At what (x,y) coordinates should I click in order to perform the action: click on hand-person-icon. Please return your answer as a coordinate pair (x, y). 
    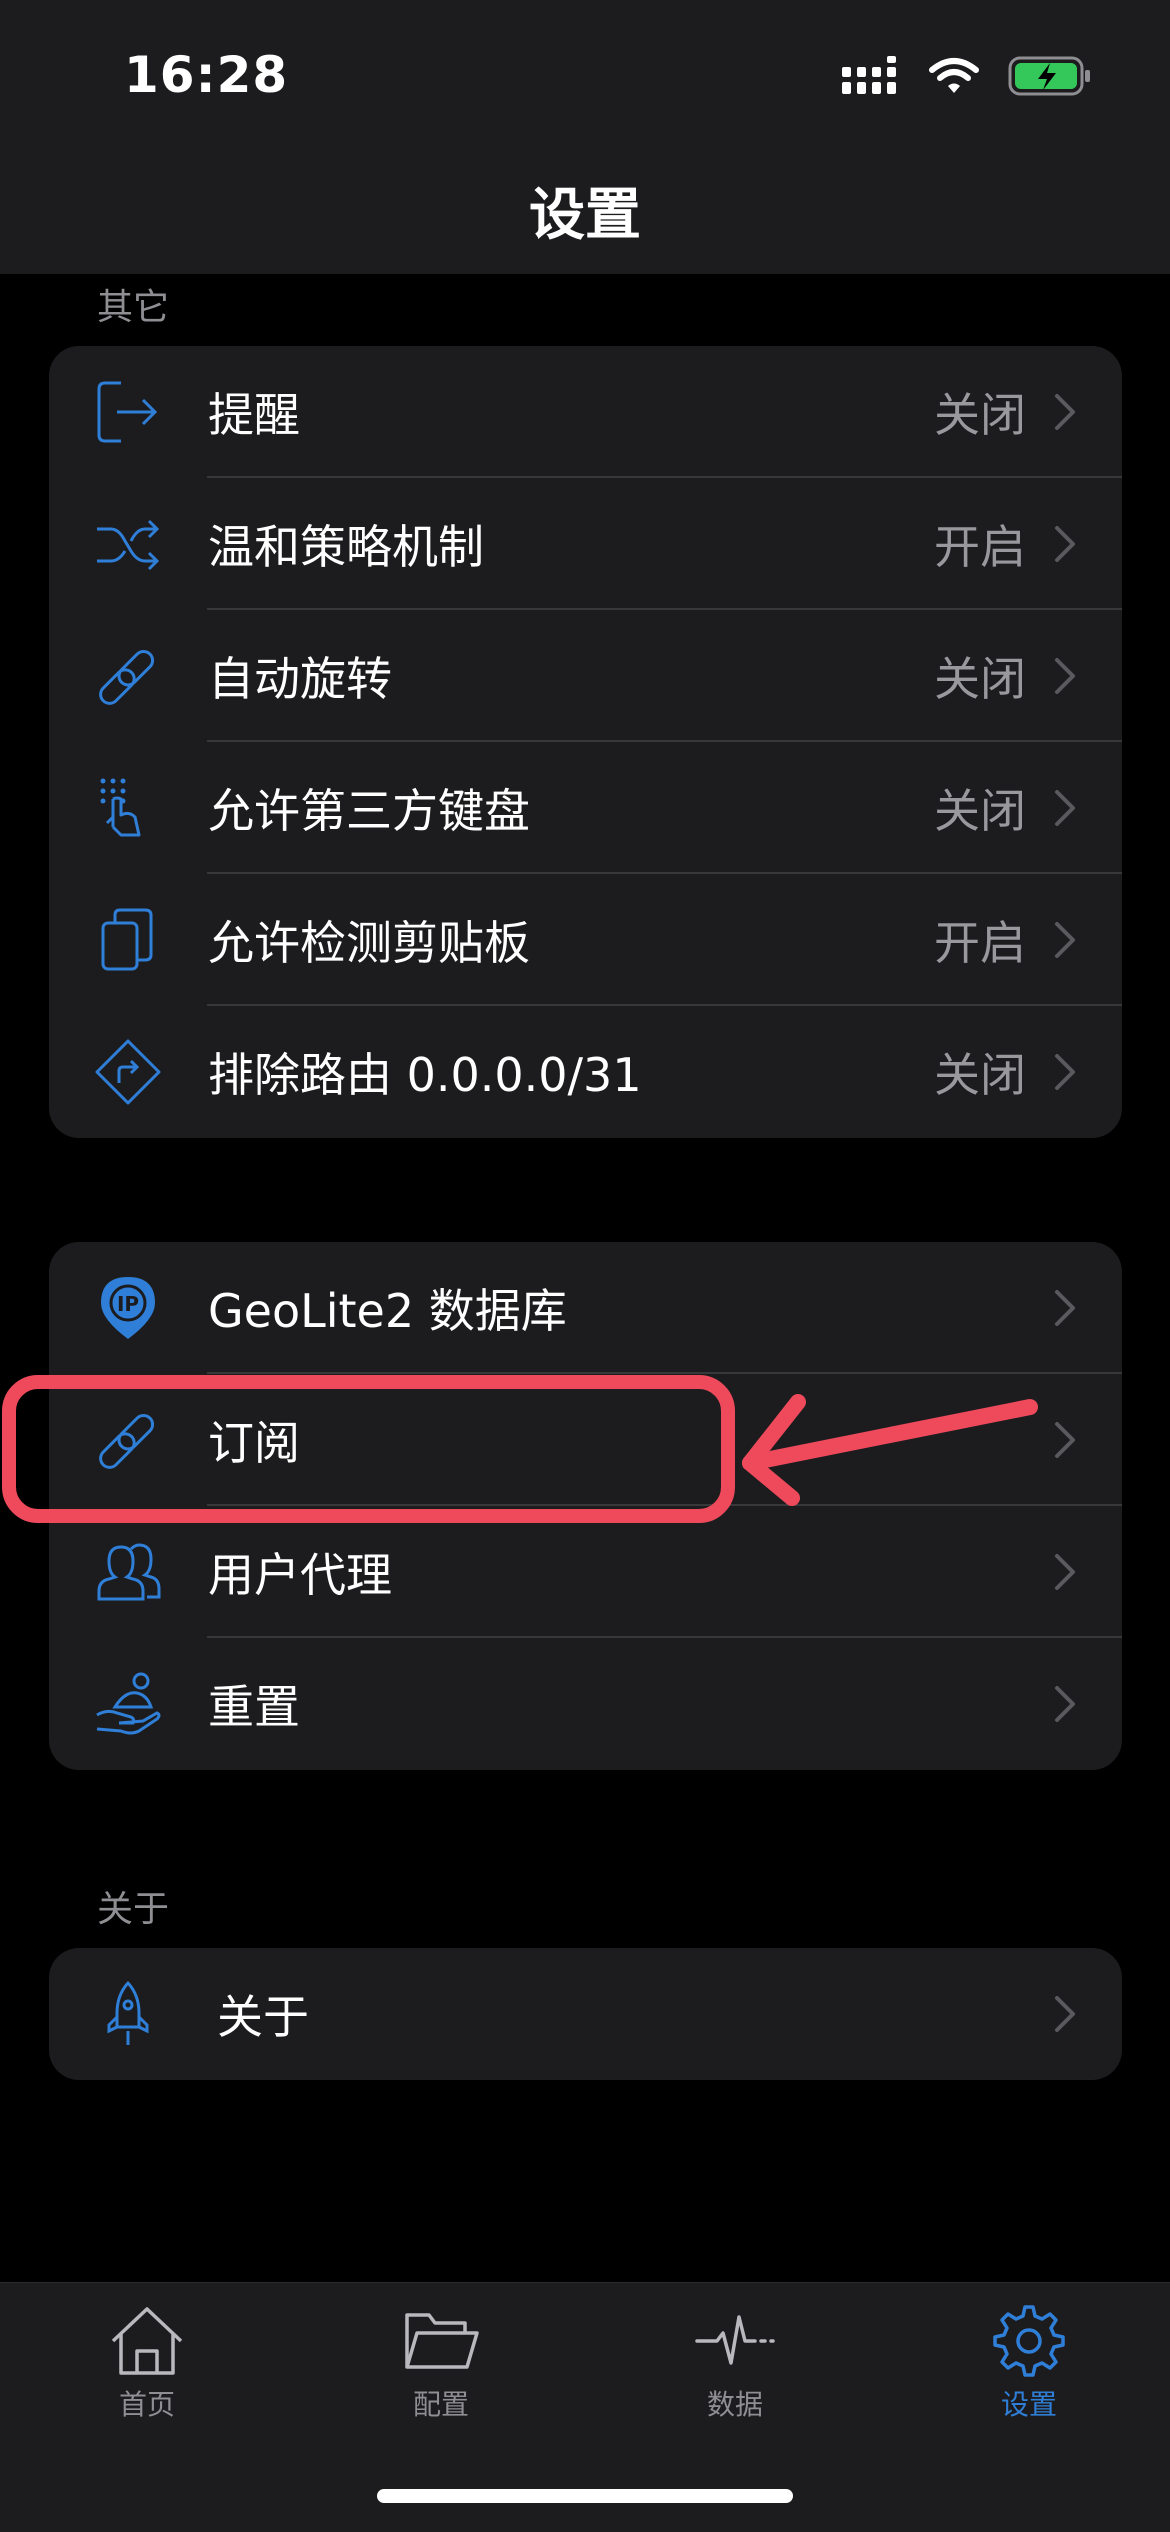
    Looking at the image, I should click on (128, 1704).